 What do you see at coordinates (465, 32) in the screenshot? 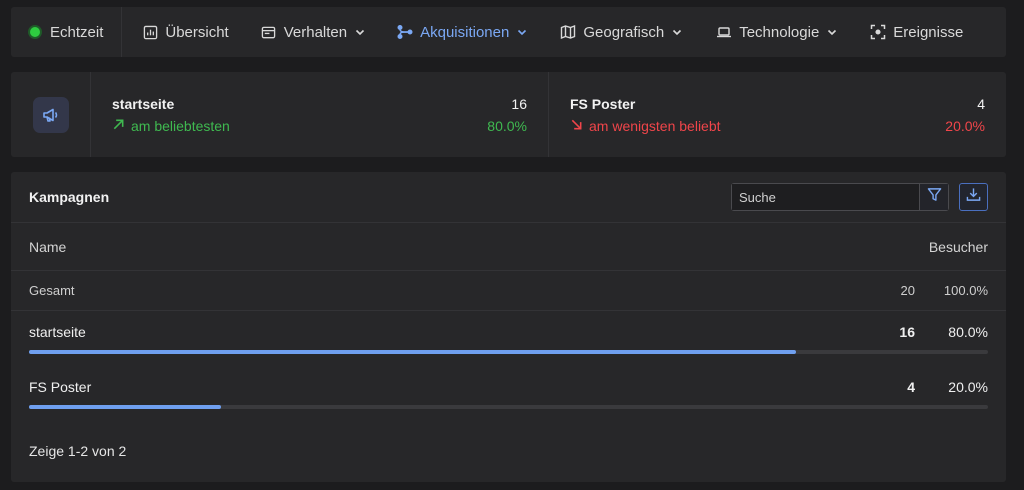
I see `nav-label: Akquisitionen` at bounding box center [465, 32].